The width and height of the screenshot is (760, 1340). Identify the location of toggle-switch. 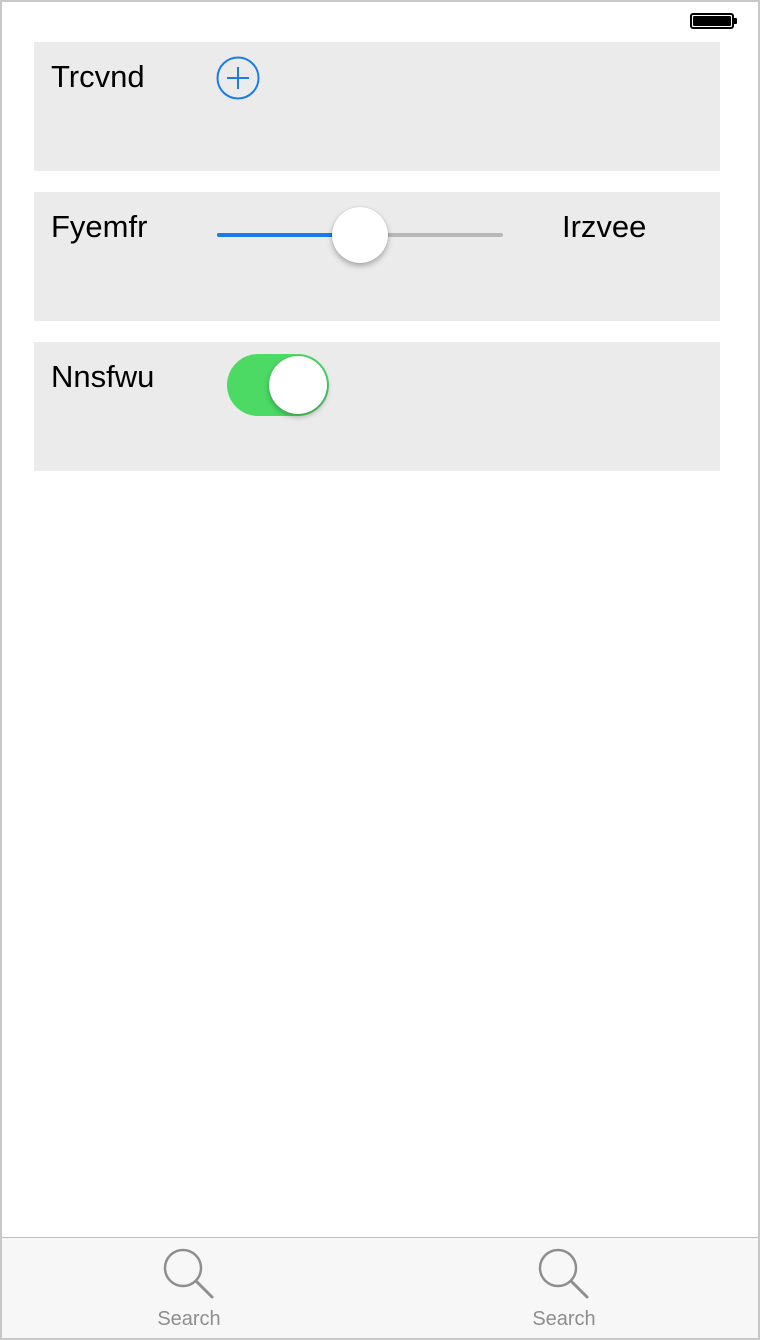
(278, 385).